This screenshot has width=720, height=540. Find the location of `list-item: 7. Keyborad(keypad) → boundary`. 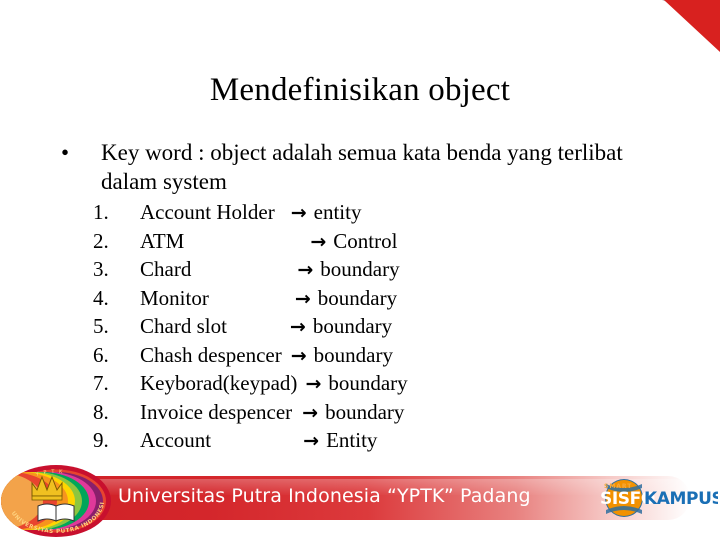

list-item: 7. Keyborad(keypad) → boundary is located at coordinates (368, 385).